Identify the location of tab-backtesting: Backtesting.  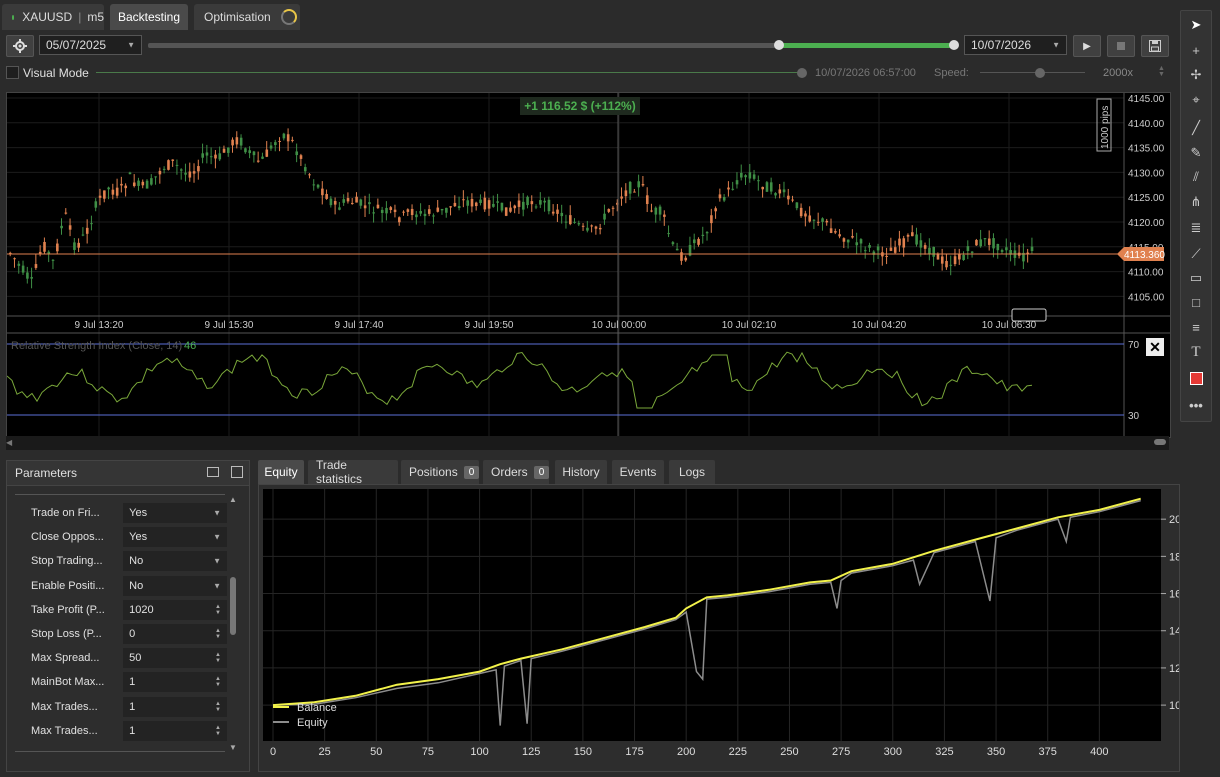
(149, 17).